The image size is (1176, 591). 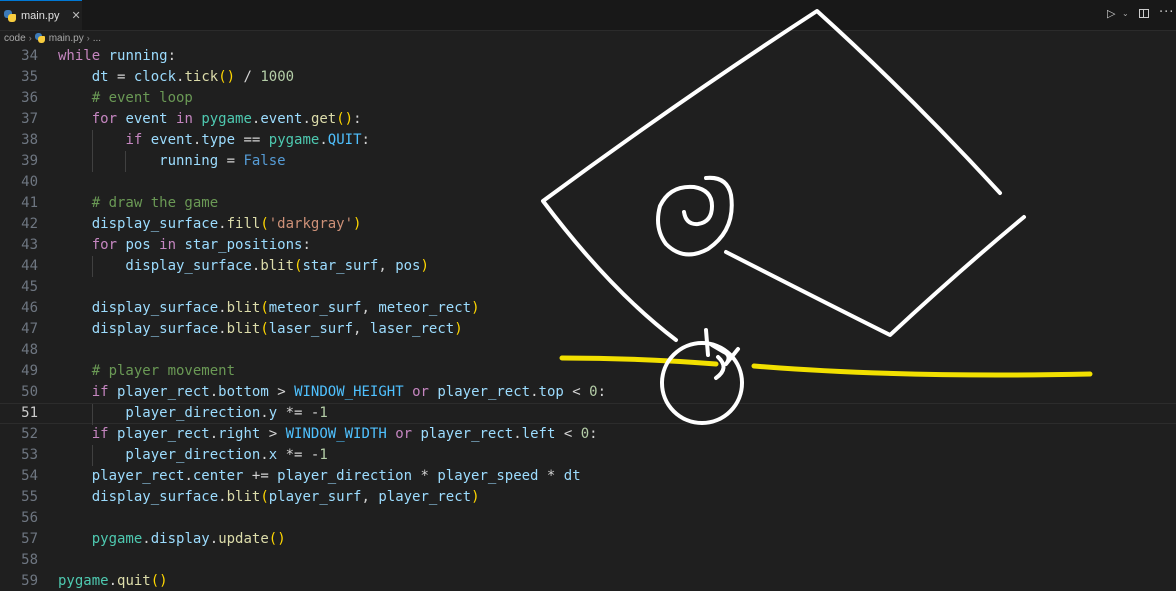 I want to click on line-number: 53, so click(x=29, y=455).